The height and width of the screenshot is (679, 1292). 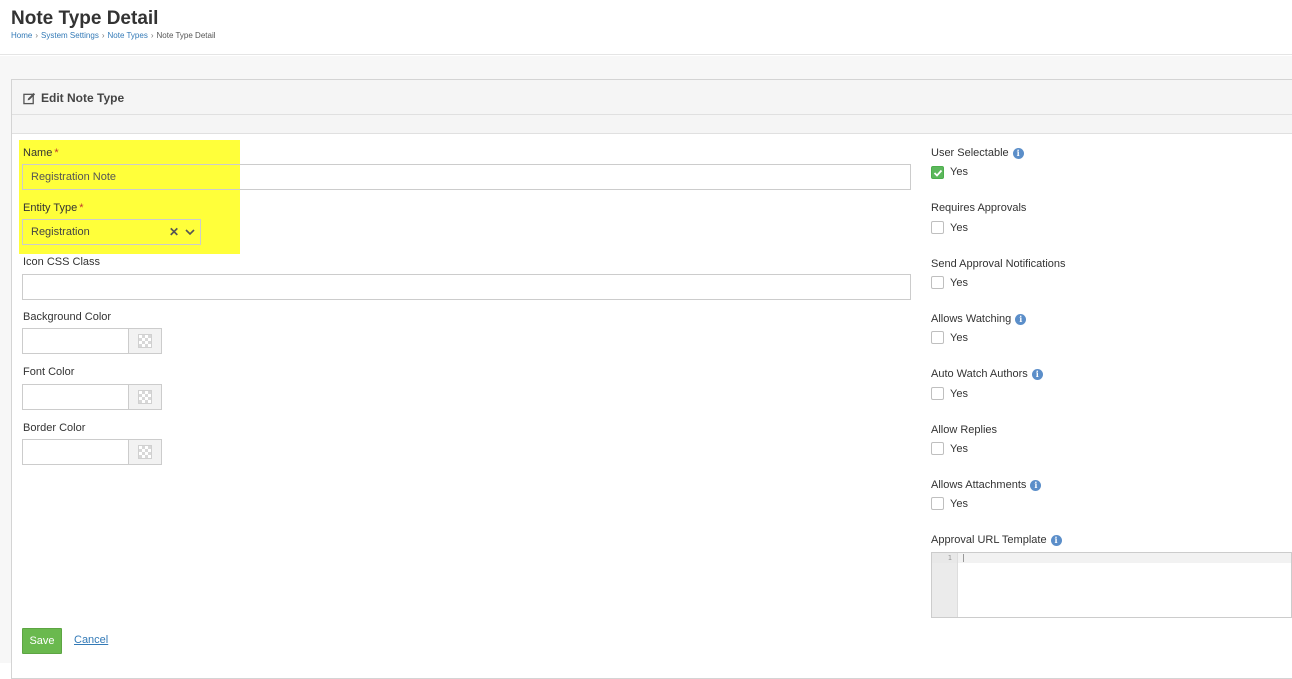 I want to click on requires-approvals-checkbox, so click(x=937, y=227).